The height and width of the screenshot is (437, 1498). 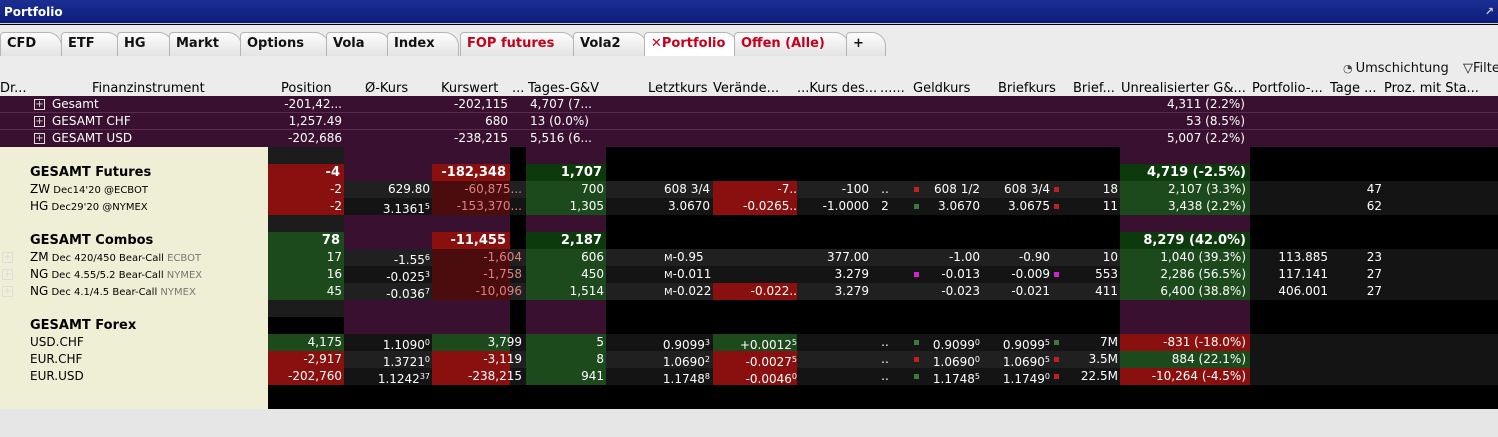 I want to click on last-price-cell: 0.90993, so click(x=686, y=344).